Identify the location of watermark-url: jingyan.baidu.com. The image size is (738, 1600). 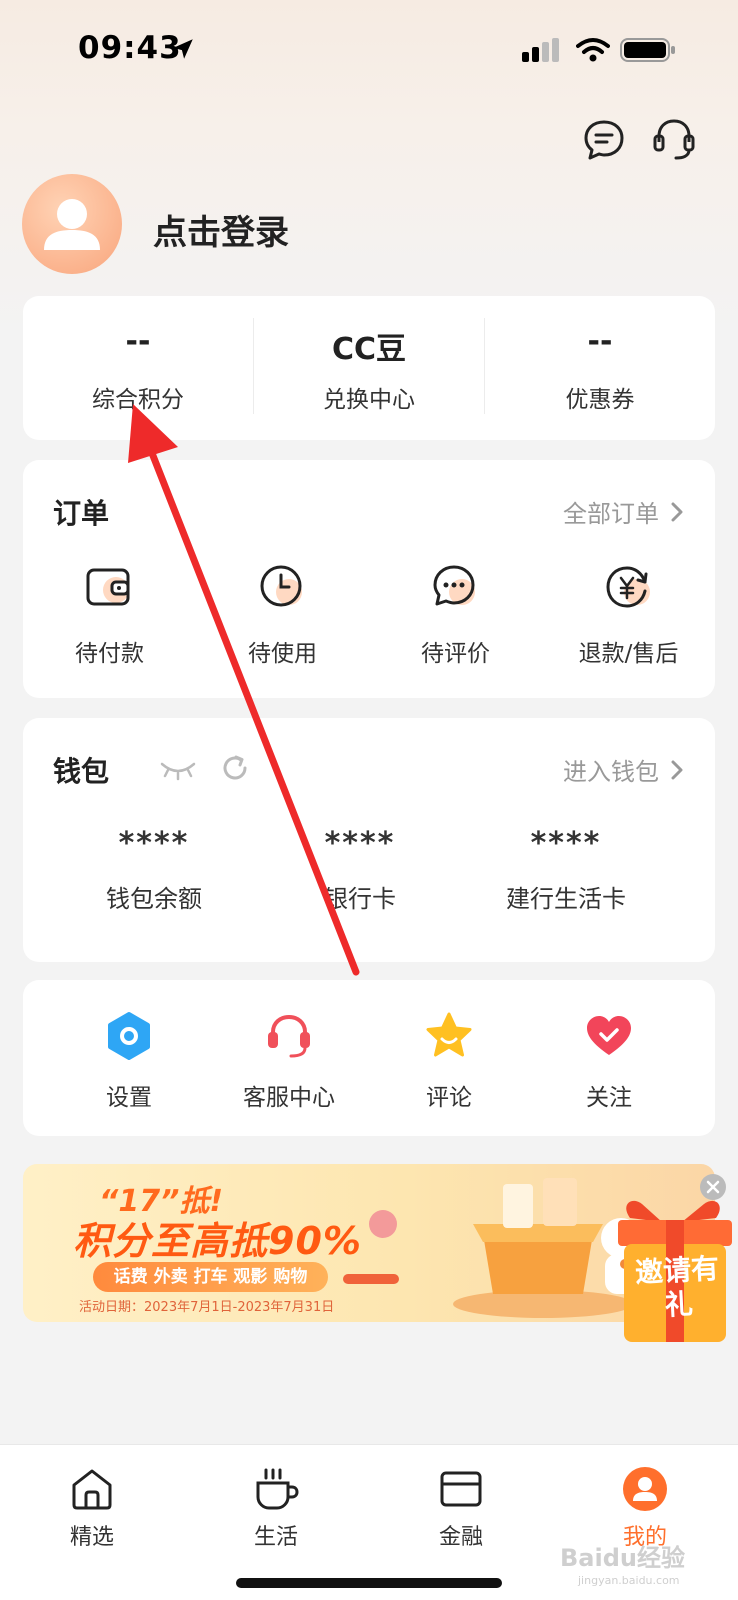
(629, 1580).